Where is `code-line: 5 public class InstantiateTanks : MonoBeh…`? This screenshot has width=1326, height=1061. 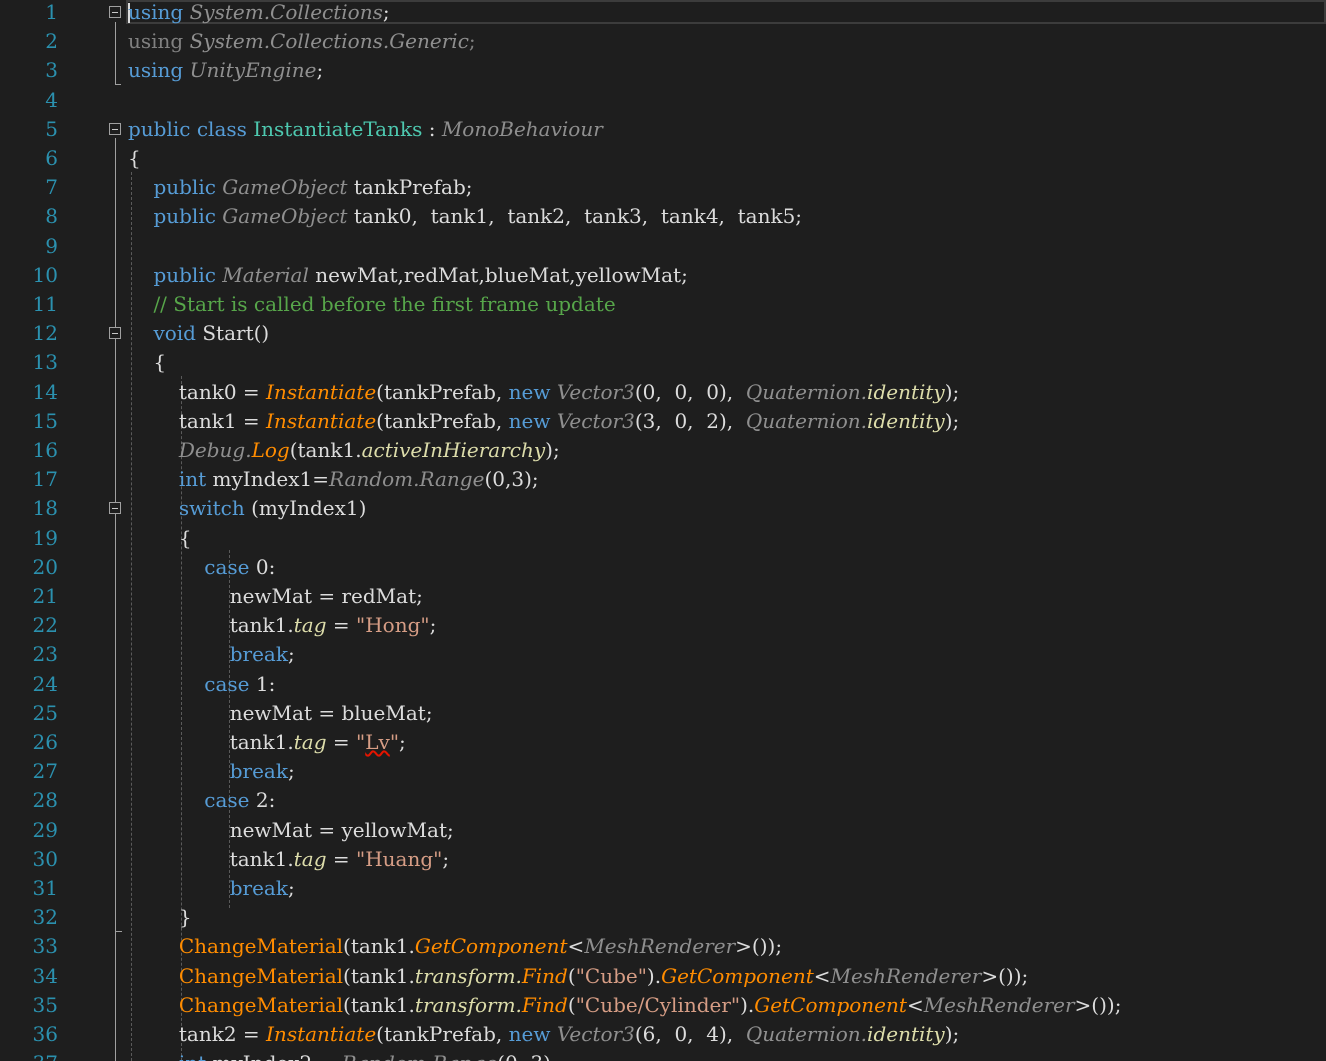 code-line: 5 public class InstantiateTanks : MonoBeh… is located at coordinates (663, 129).